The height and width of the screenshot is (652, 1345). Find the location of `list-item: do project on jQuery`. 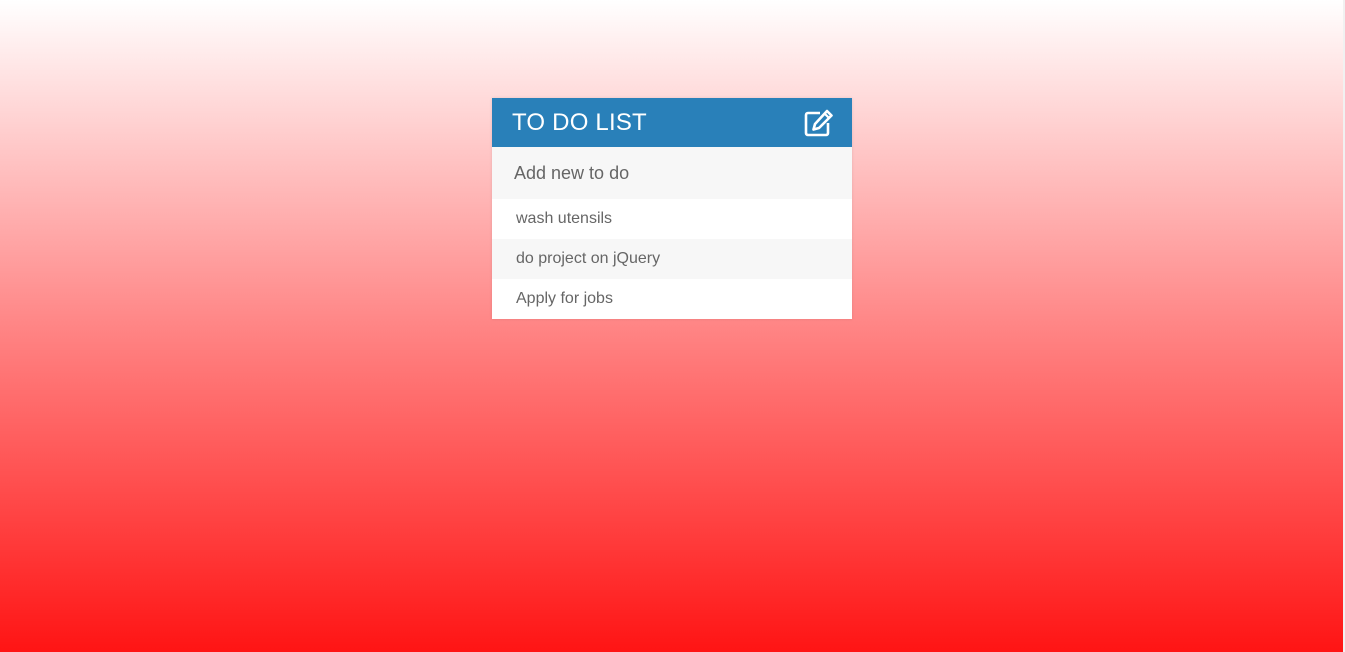

list-item: do project on jQuery is located at coordinates (672, 259).